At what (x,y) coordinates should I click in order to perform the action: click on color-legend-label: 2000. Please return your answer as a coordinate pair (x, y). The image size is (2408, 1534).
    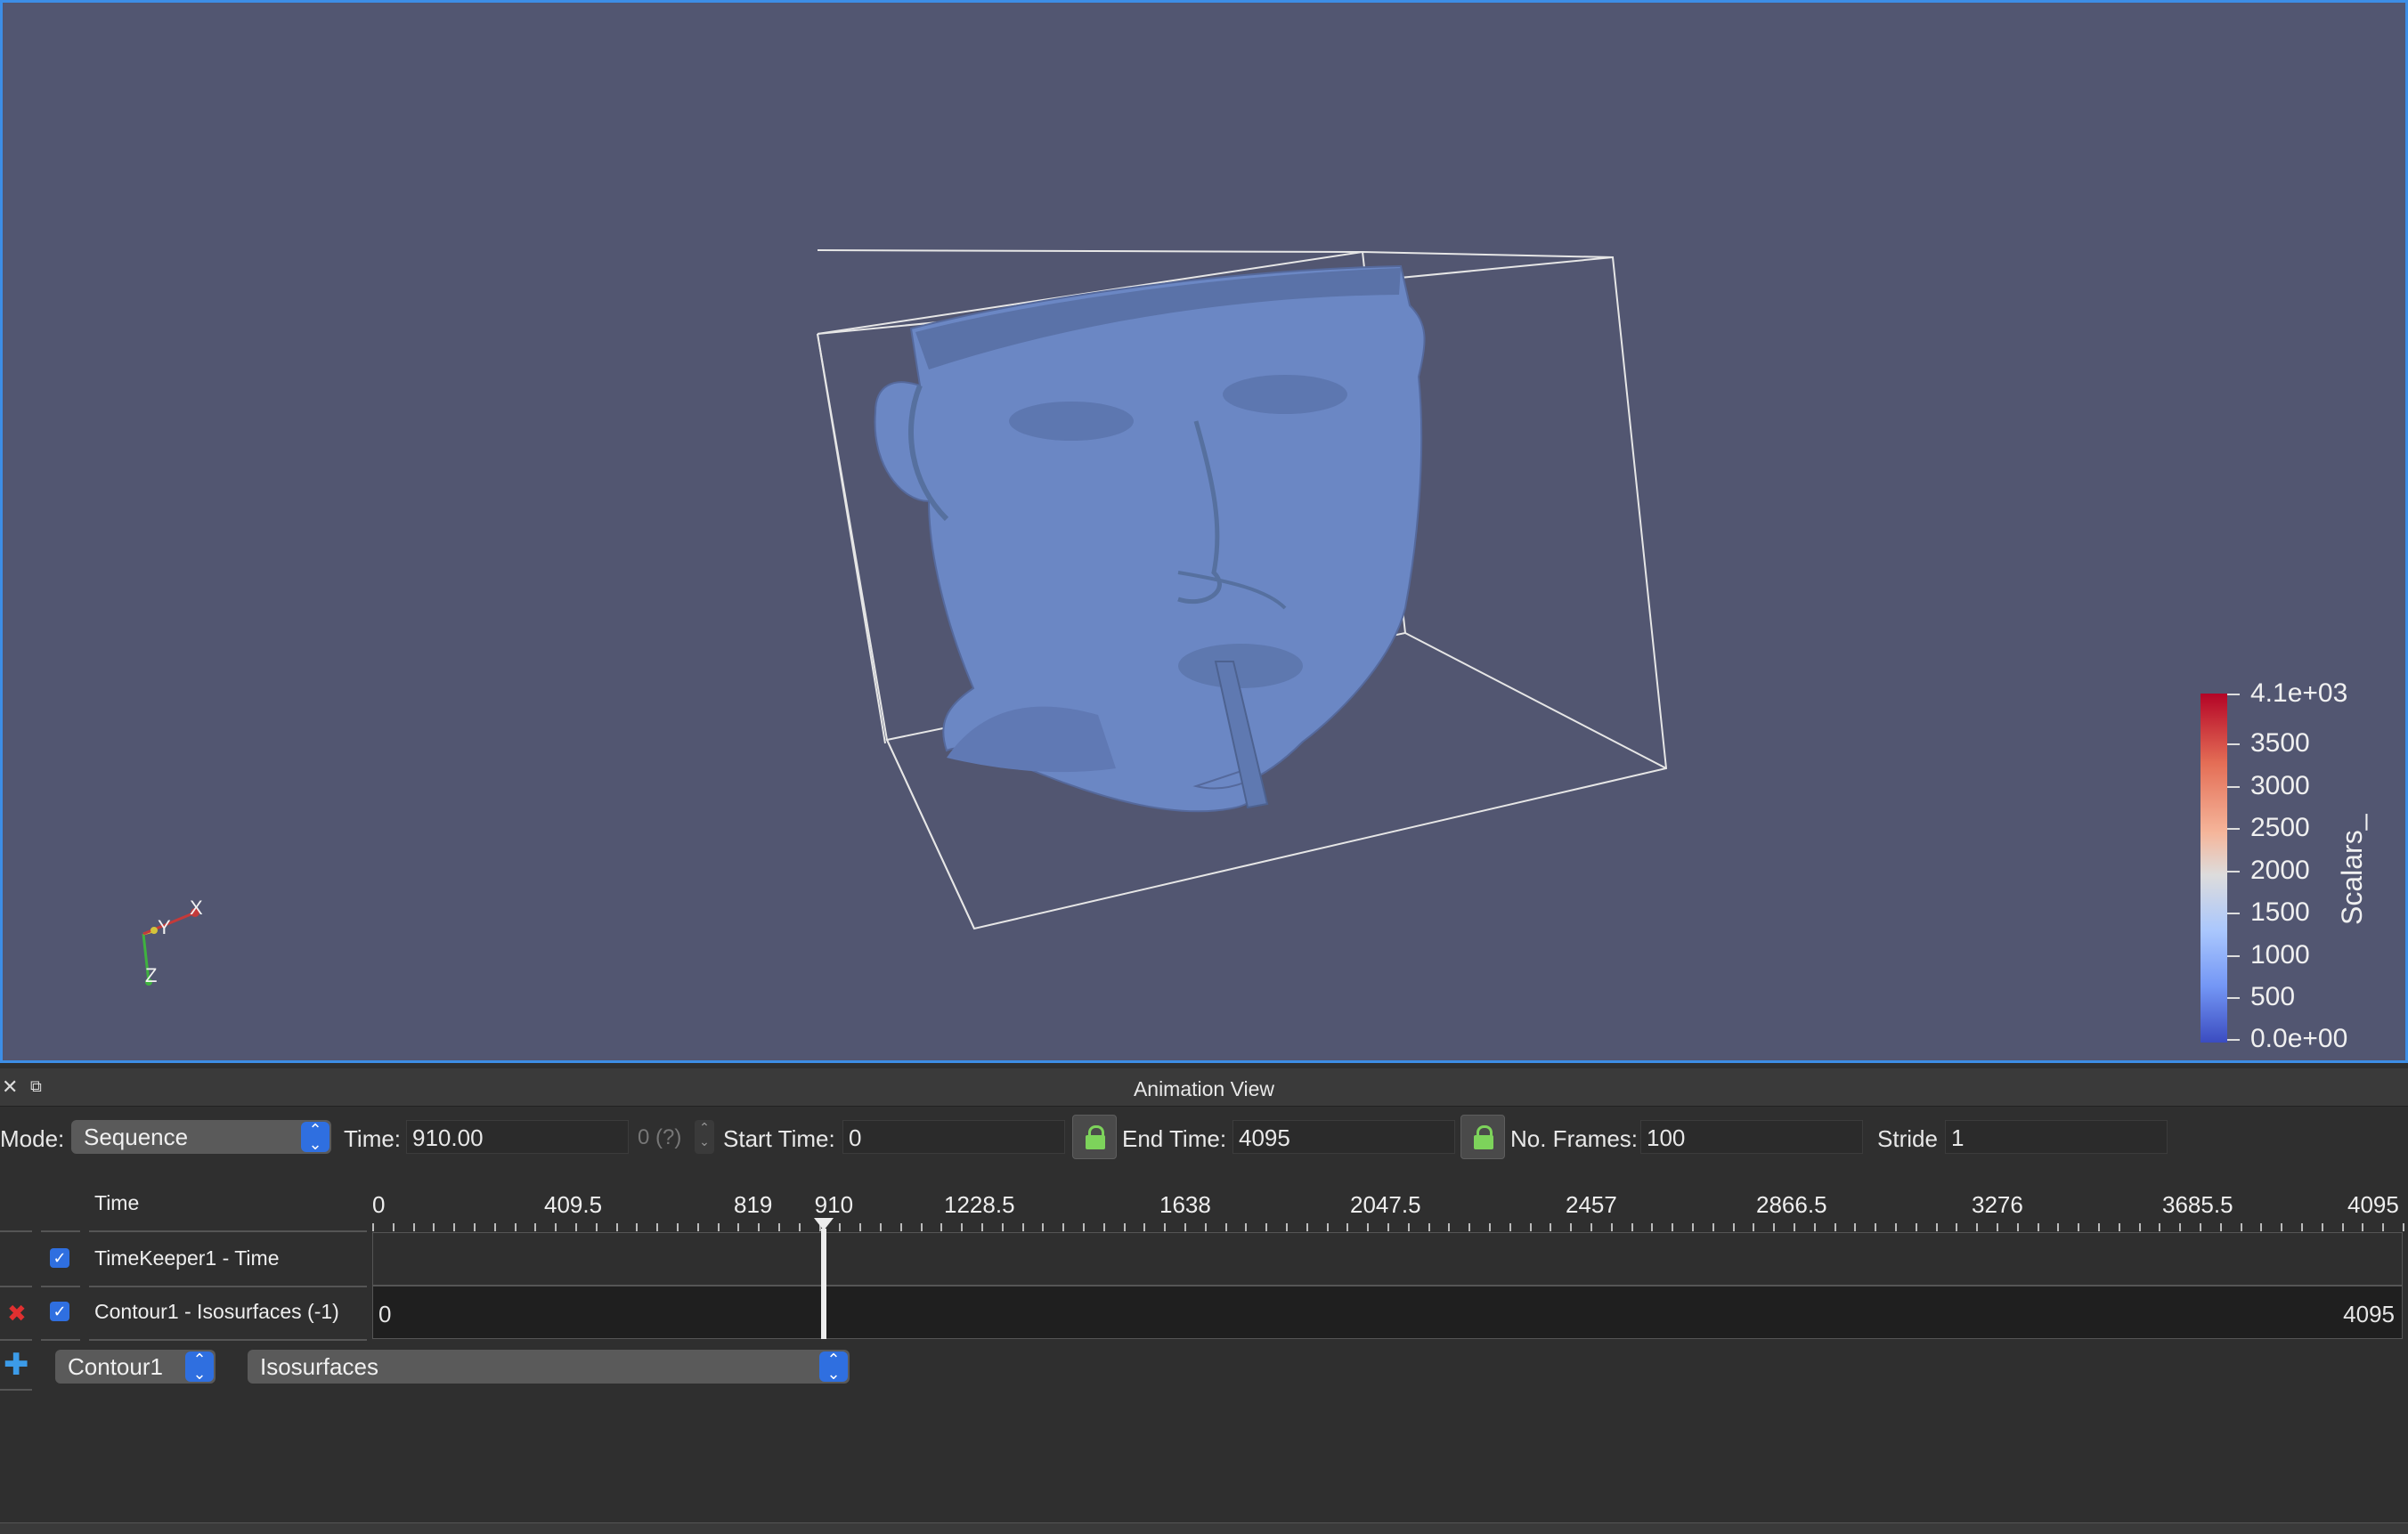
    Looking at the image, I should click on (2280, 870).